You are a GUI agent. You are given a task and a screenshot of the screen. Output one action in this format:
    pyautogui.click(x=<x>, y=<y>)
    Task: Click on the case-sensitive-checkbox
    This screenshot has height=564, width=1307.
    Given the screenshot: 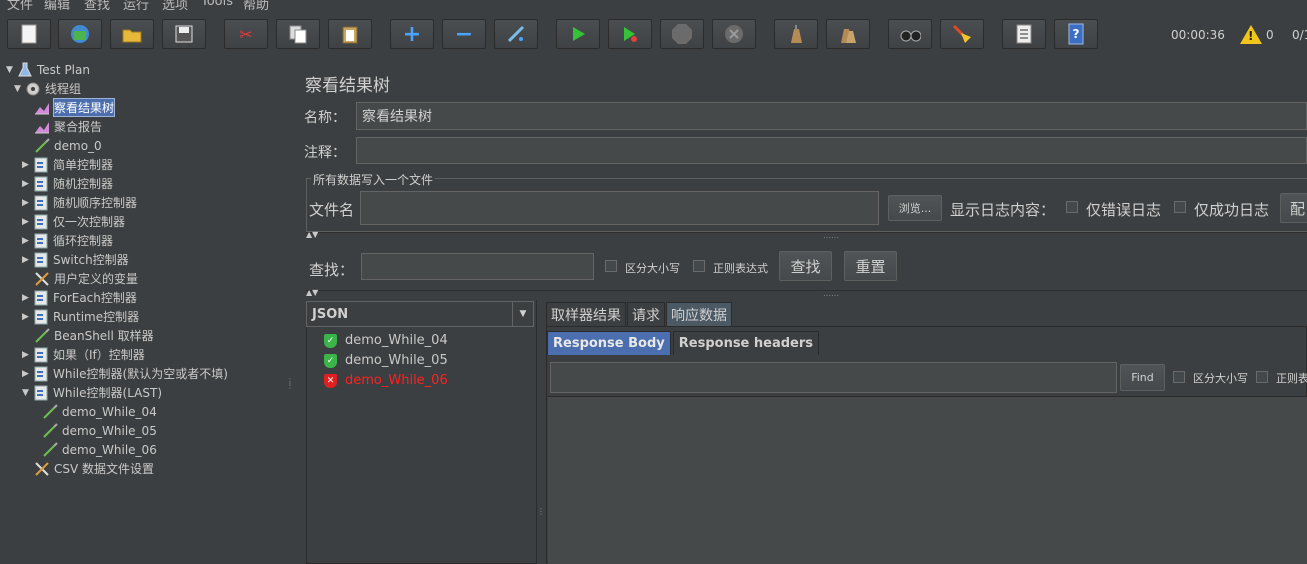 What is the action you would take?
    pyautogui.click(x=611, y=266)
    